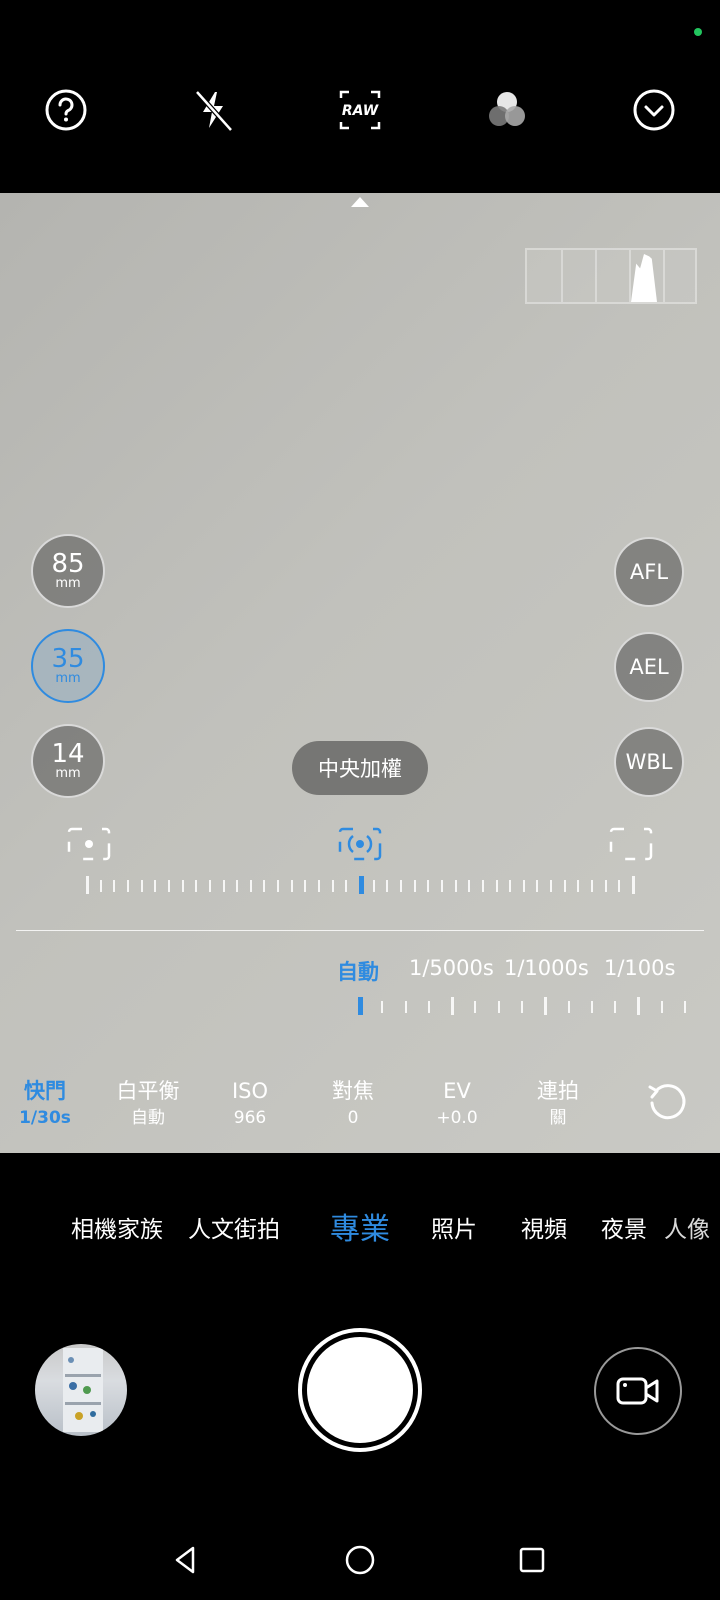  I want to click on divider, so click(360, 930).